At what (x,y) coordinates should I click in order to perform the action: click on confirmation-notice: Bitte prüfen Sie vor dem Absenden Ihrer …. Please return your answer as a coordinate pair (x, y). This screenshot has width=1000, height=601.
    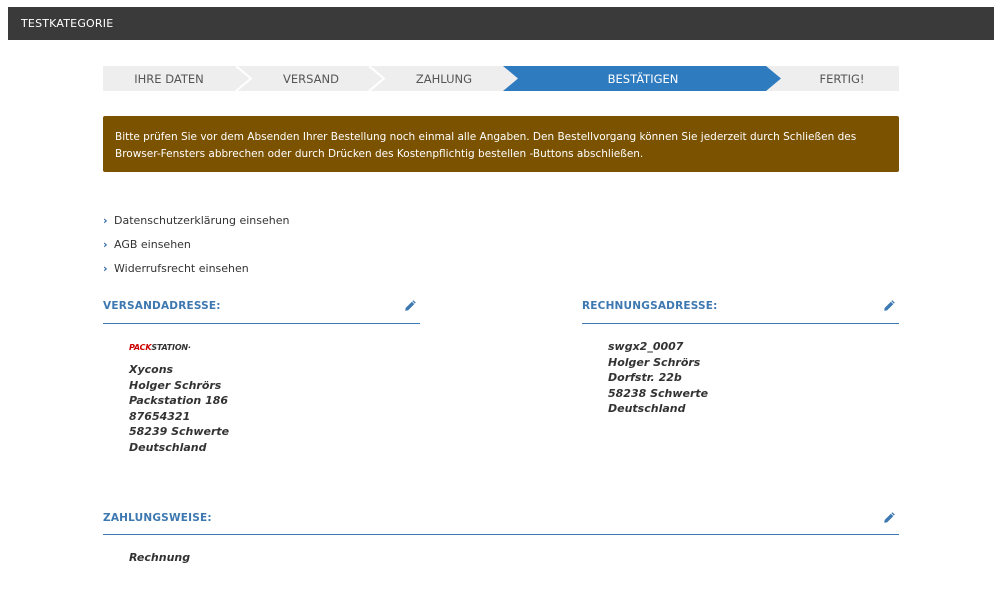
    Looking at the image, I should click on (501, 144).